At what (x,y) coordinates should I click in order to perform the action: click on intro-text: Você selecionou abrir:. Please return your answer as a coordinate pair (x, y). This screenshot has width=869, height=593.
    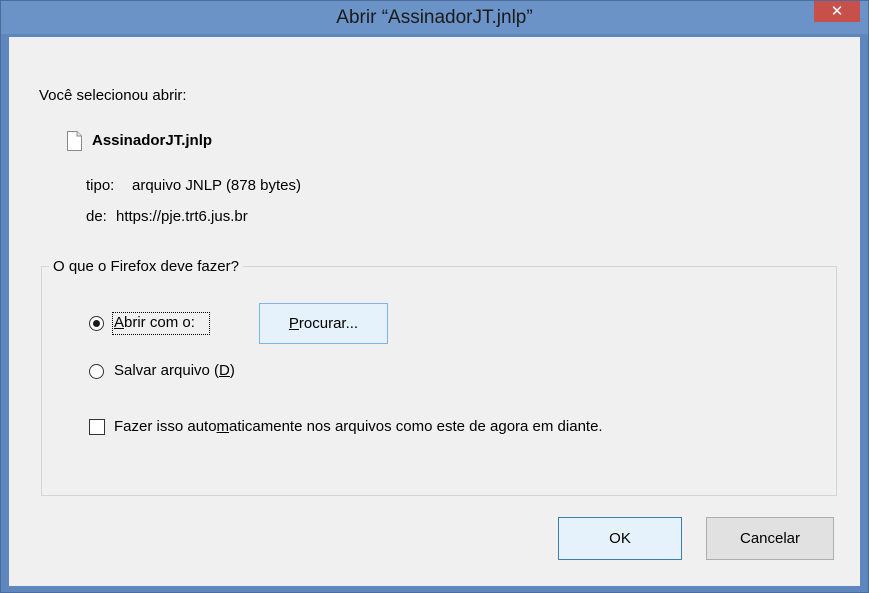
    Looking at the image, I should click on (113, 95).